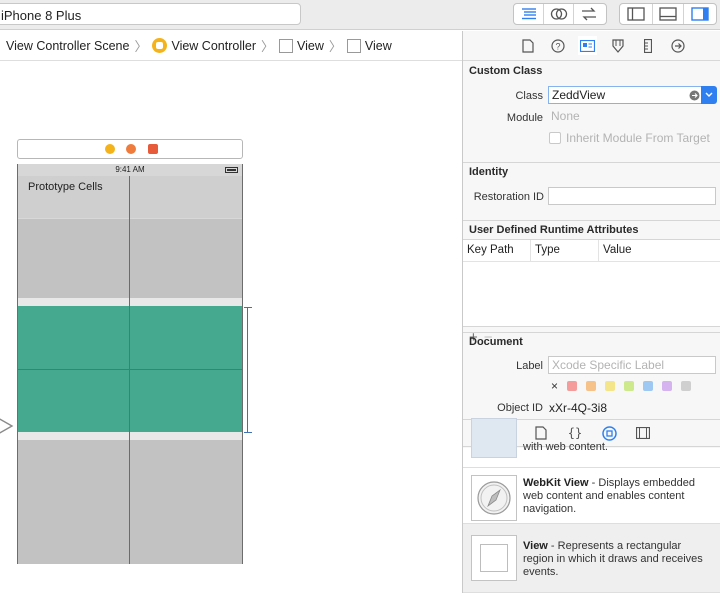 This screenshot has height=593, width=720. Describe the element at coordinates (489, 172) in the screenshot. I see `section-title: Identity` at that location.